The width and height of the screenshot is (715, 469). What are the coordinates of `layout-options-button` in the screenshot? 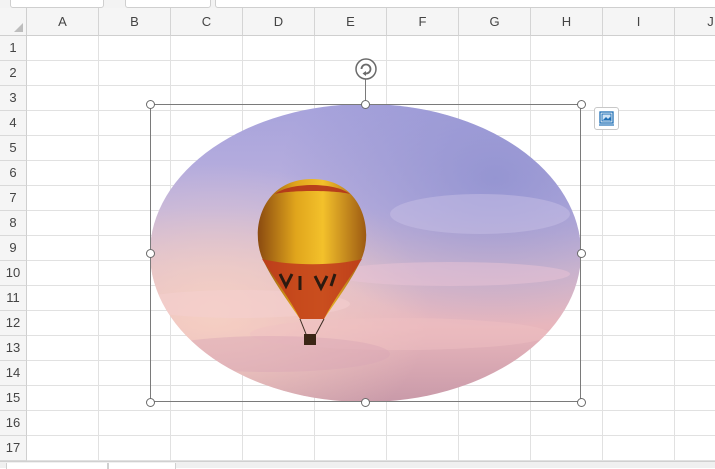 It's located at (606, 118).